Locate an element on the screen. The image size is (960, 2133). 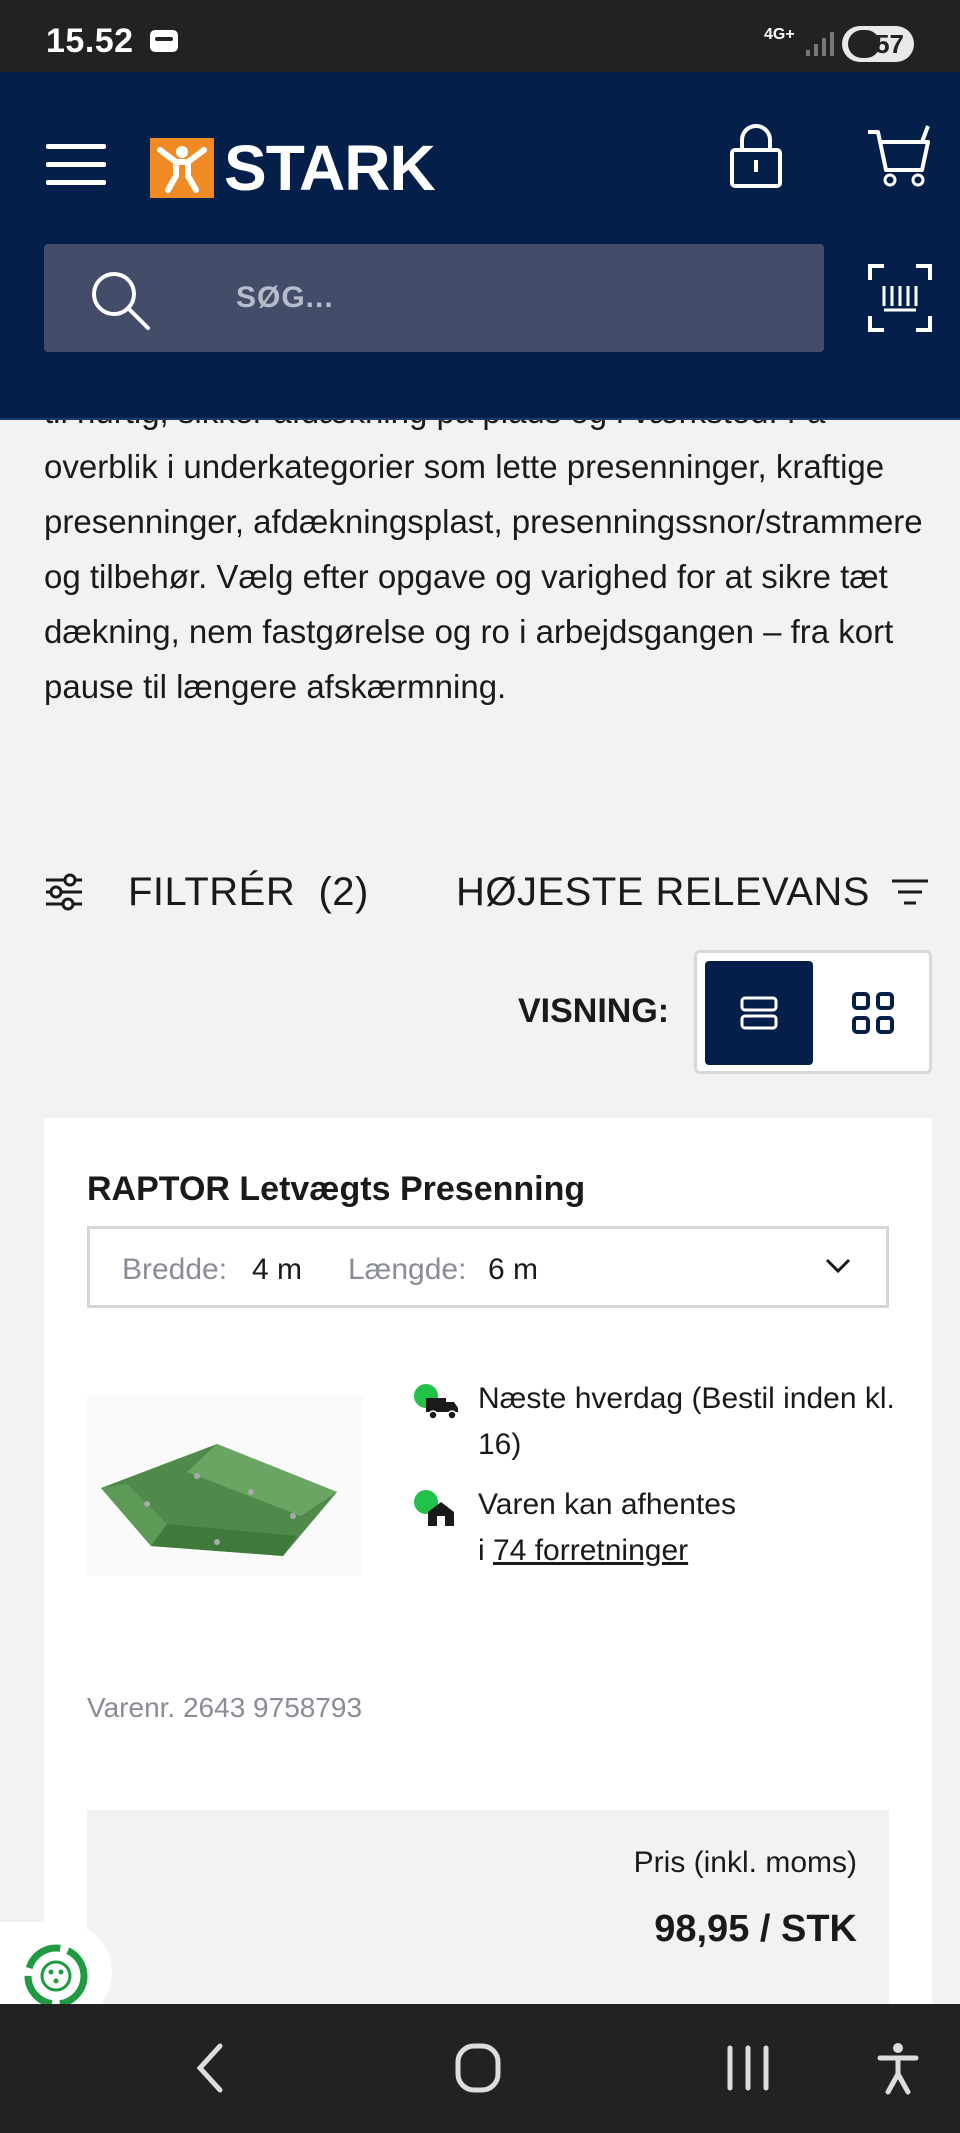
store-icon is located at coordinates (438, 1506).